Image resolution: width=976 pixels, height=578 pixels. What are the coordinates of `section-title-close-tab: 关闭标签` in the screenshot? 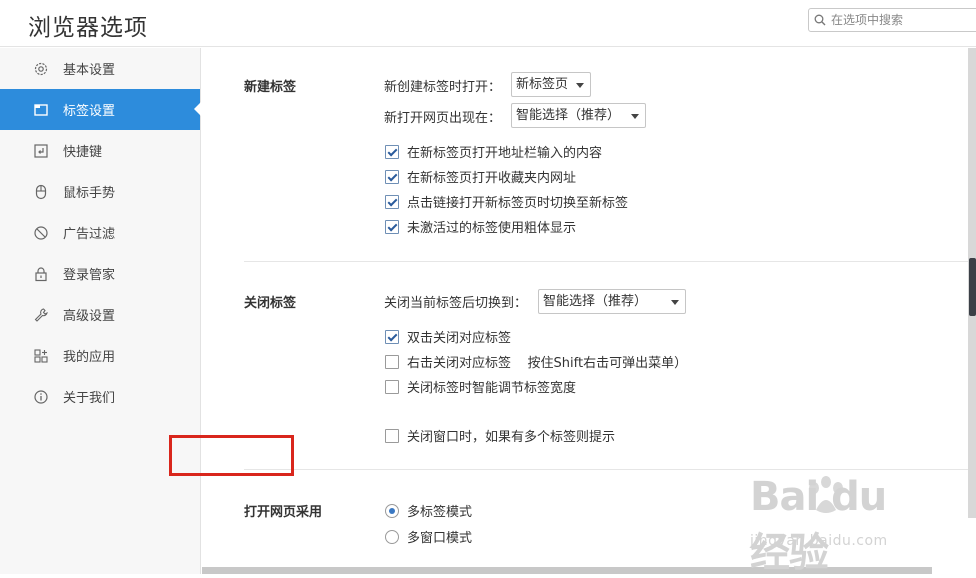 It's located at (270, 303).